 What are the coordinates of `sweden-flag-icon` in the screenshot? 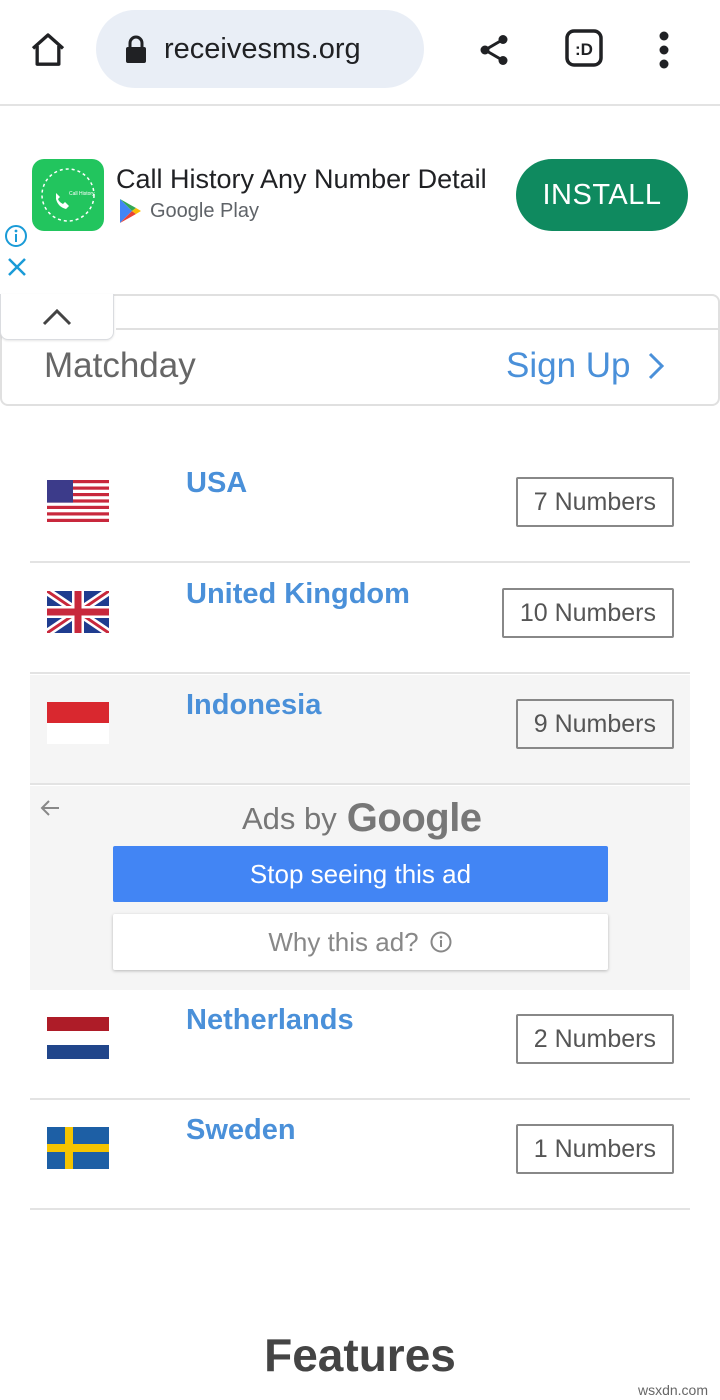 It's located at (78, 1148).